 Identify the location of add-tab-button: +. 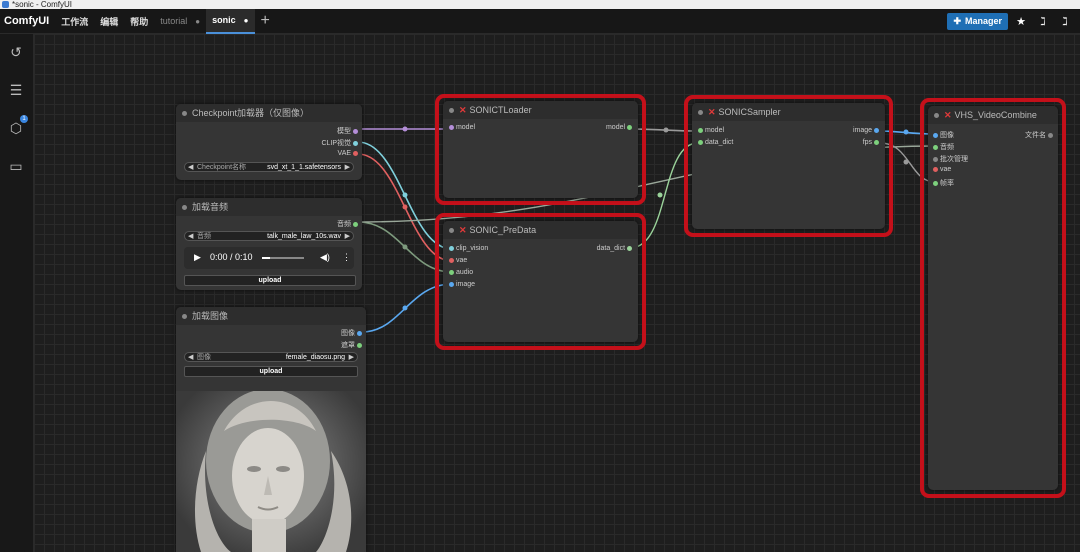
(265, 21).